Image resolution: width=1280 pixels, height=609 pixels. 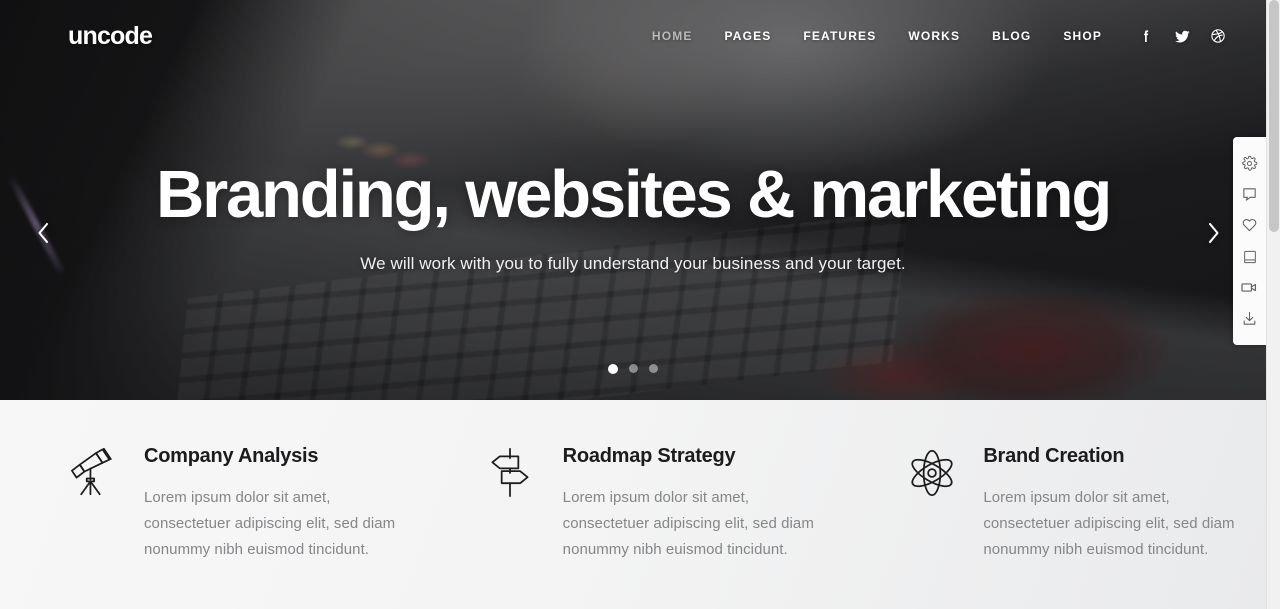 What do you see at coordinates (1274, 116) in the screenshot?
I see `scrollbar-thumb` at bounding box center [1274, 116].